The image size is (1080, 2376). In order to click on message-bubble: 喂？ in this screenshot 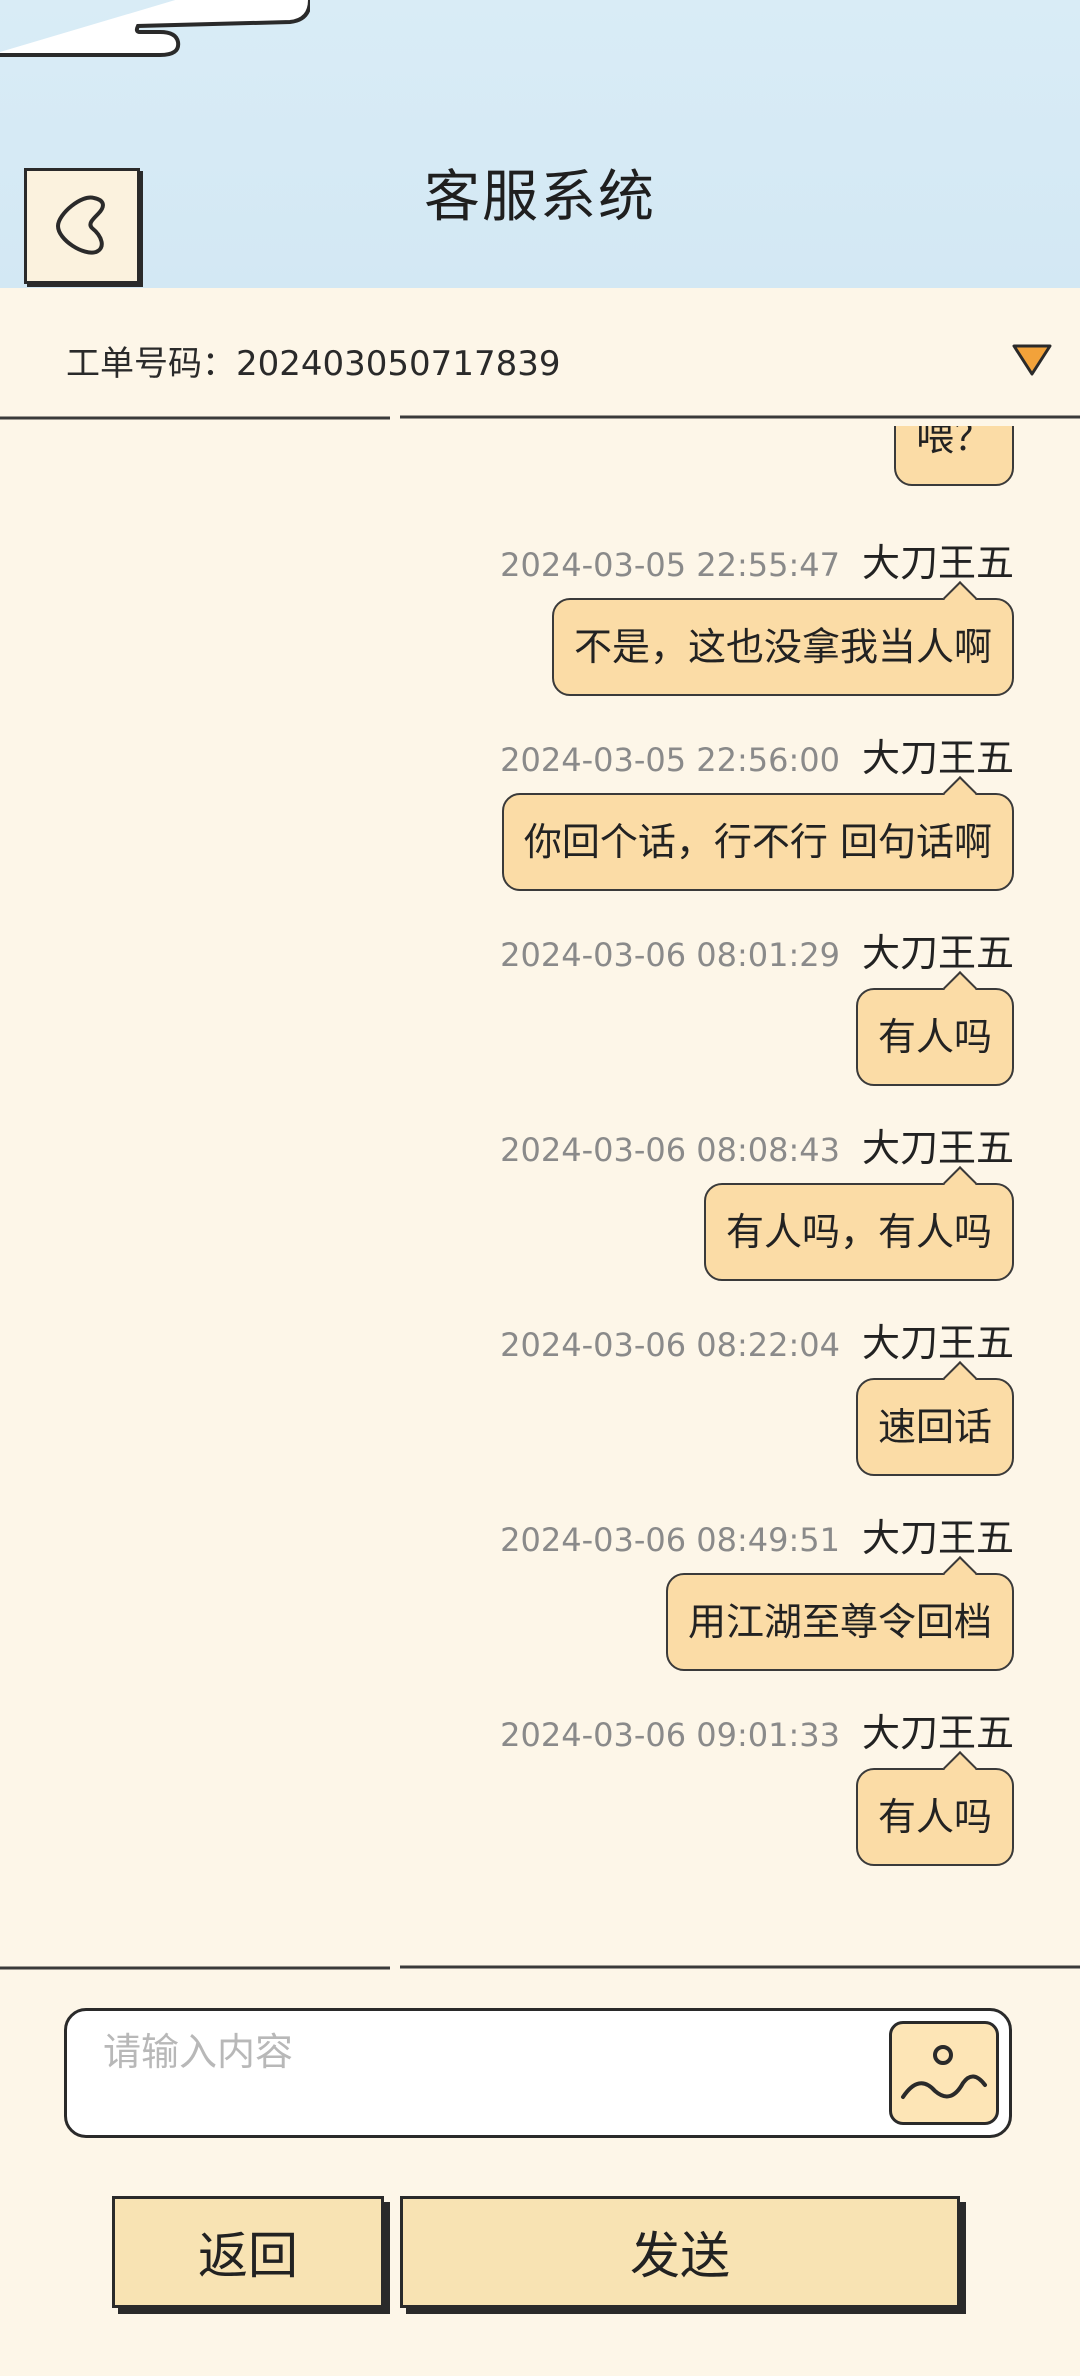, I will do `click(953, 456)`.